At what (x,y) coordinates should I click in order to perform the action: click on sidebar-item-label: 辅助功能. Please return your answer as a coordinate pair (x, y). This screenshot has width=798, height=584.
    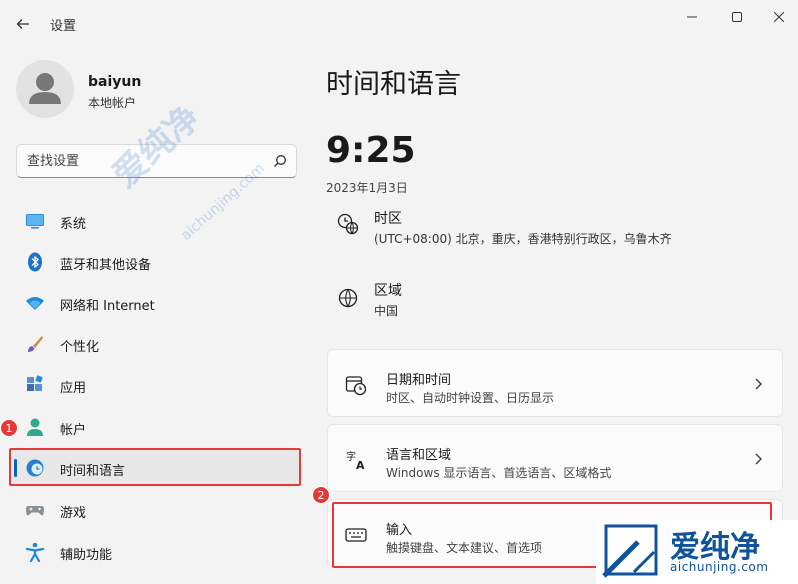
    Looking at the image, I should click on (86, 555).